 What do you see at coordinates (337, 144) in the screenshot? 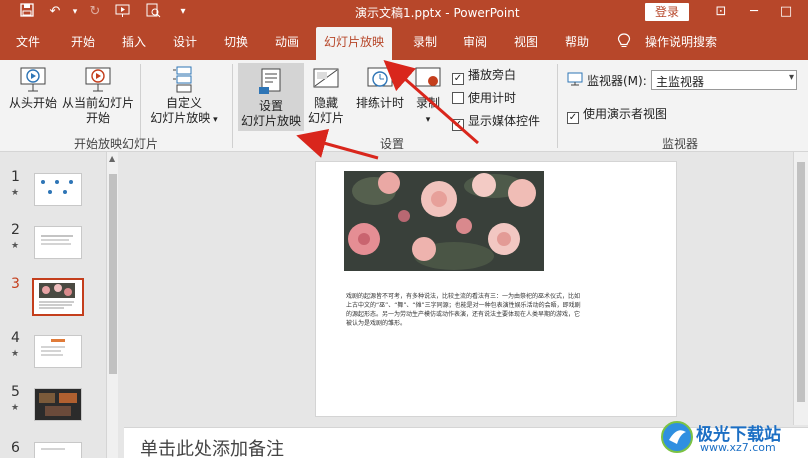
I see `annotation-arrow-setup` at bounding box center [337, 144].